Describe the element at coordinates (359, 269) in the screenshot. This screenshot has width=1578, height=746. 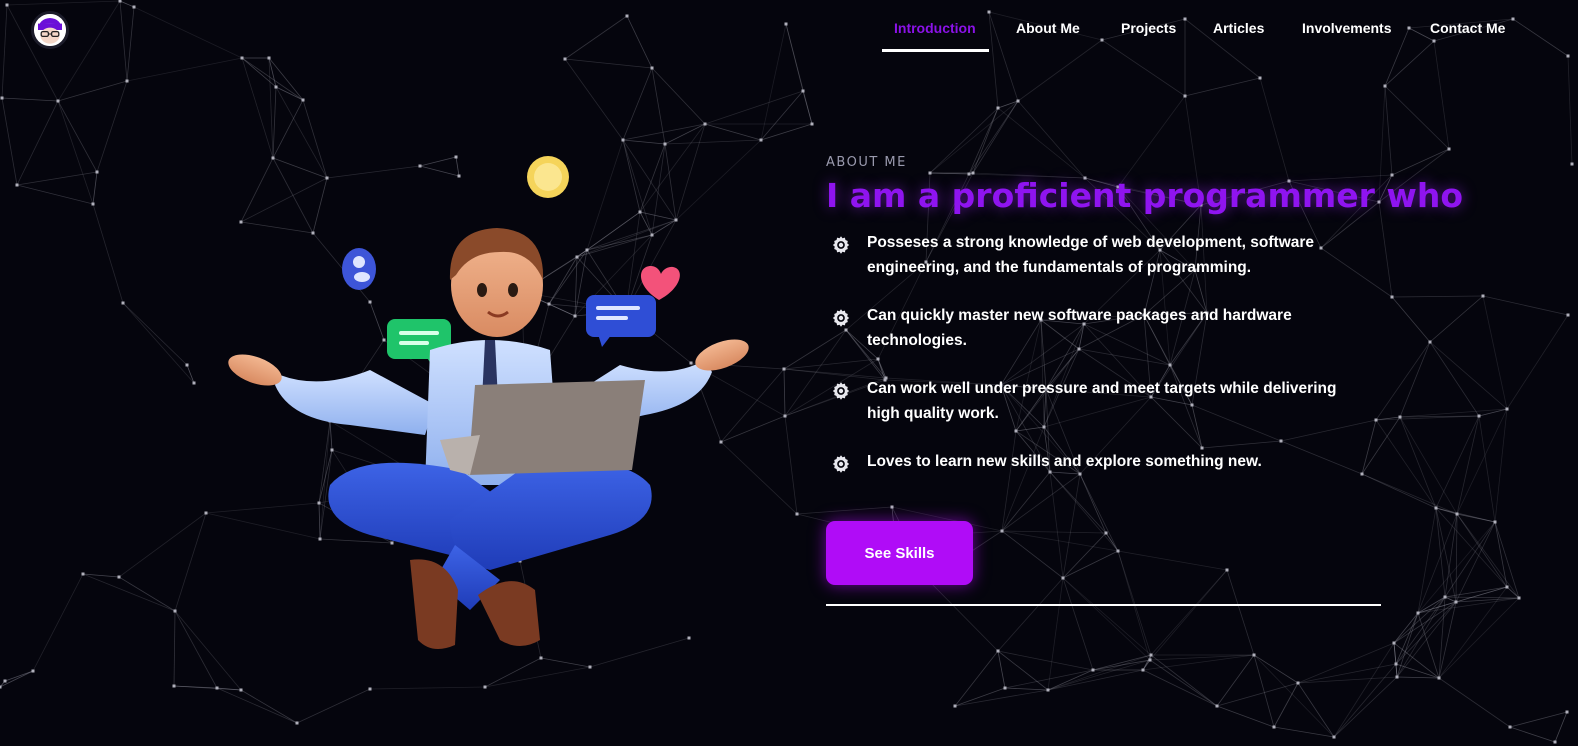
I see `user-badge-icon` at that location.